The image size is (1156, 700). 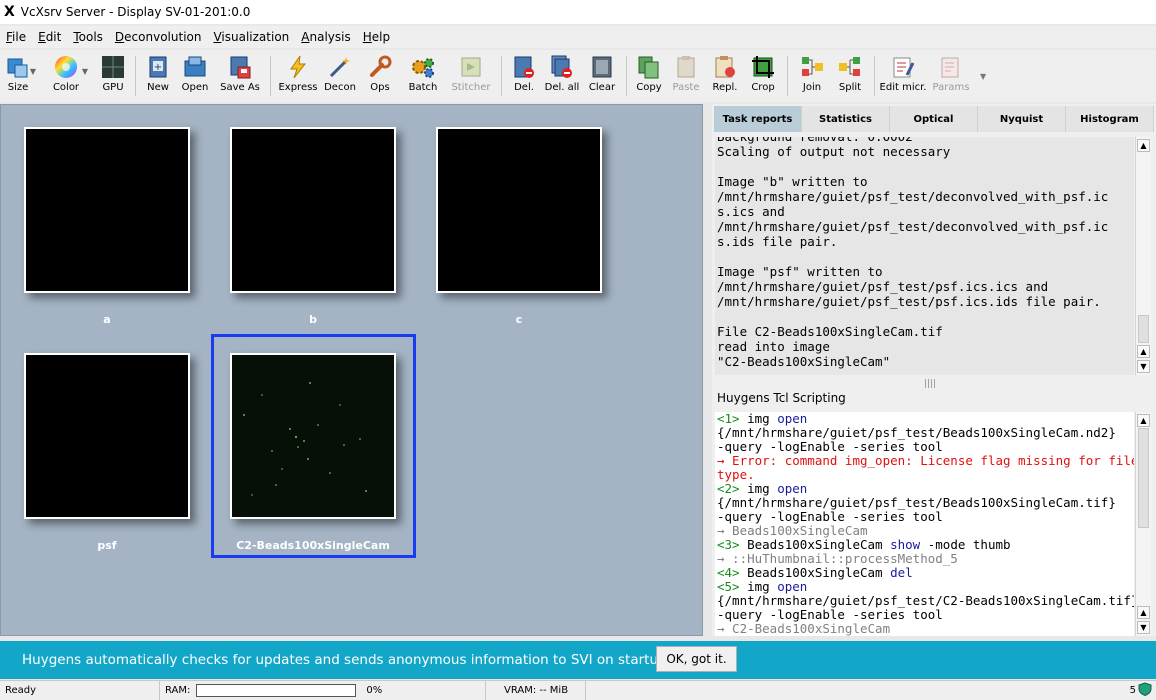 I want to click on crop-button: Crop, so click(x=763, y=75).